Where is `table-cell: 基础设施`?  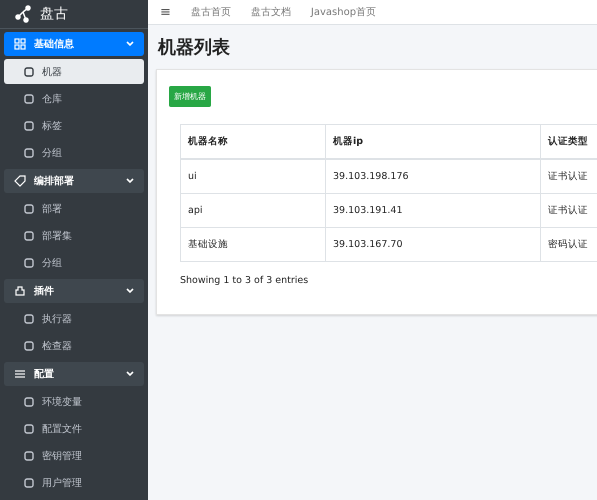
table-cell: 基础设施 is located at coordinates (253, 245).